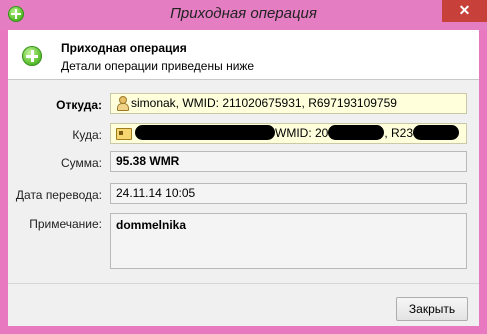 This screenshot has height=334, width=487. Describe the element at coordinates (65, 224) in the screenshot. I see `note-label: Примечание:` at that location.